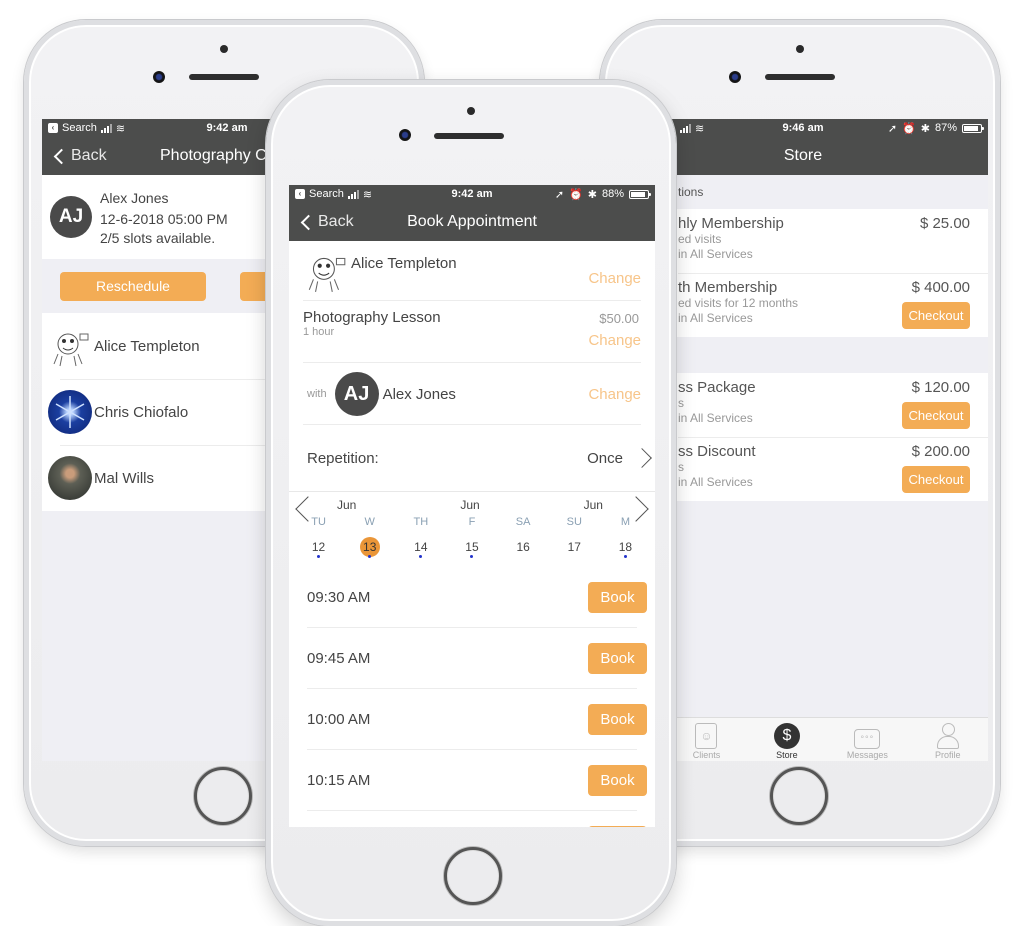 This screenshot has height=926, width=1024. Describe the element at coordinates (700, 128) in the screenshot. I see `wifi-icon: ≋` at that location.